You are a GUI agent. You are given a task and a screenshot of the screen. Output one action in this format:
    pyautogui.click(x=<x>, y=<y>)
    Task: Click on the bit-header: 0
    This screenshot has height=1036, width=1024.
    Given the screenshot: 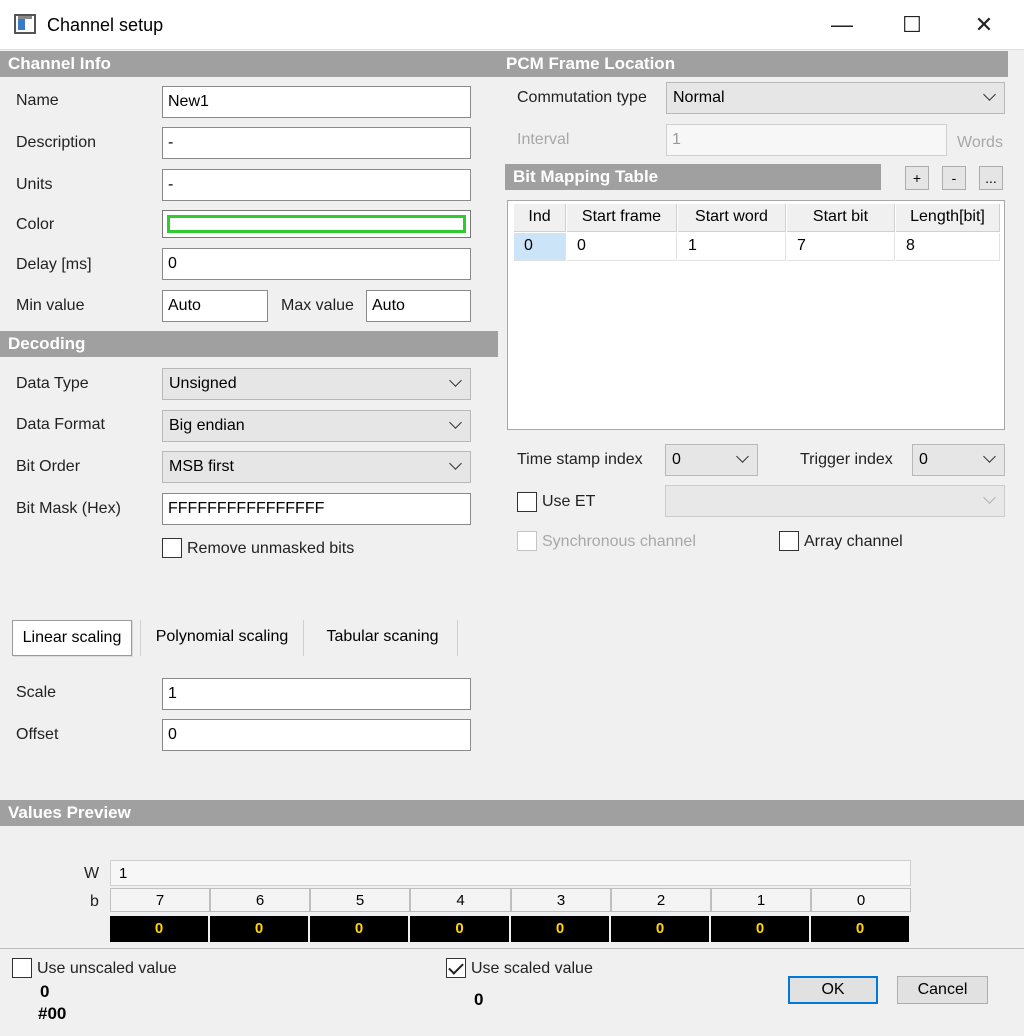 What is the action you would take?
    pyautogui.click(x=861, y=900)
    